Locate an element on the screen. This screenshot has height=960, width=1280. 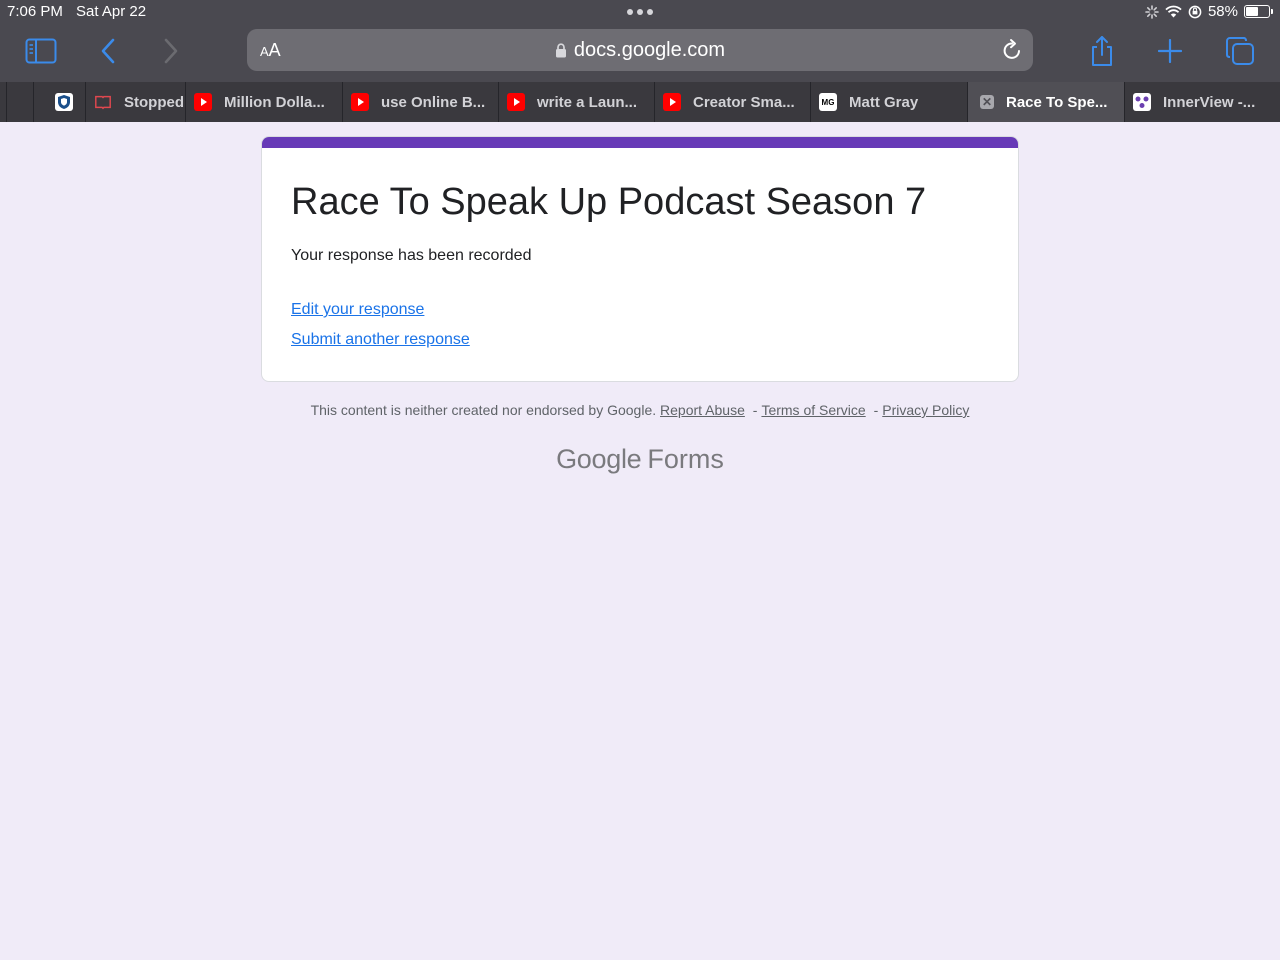
multitasking-dots-icon is located at coordinates (640, 12).